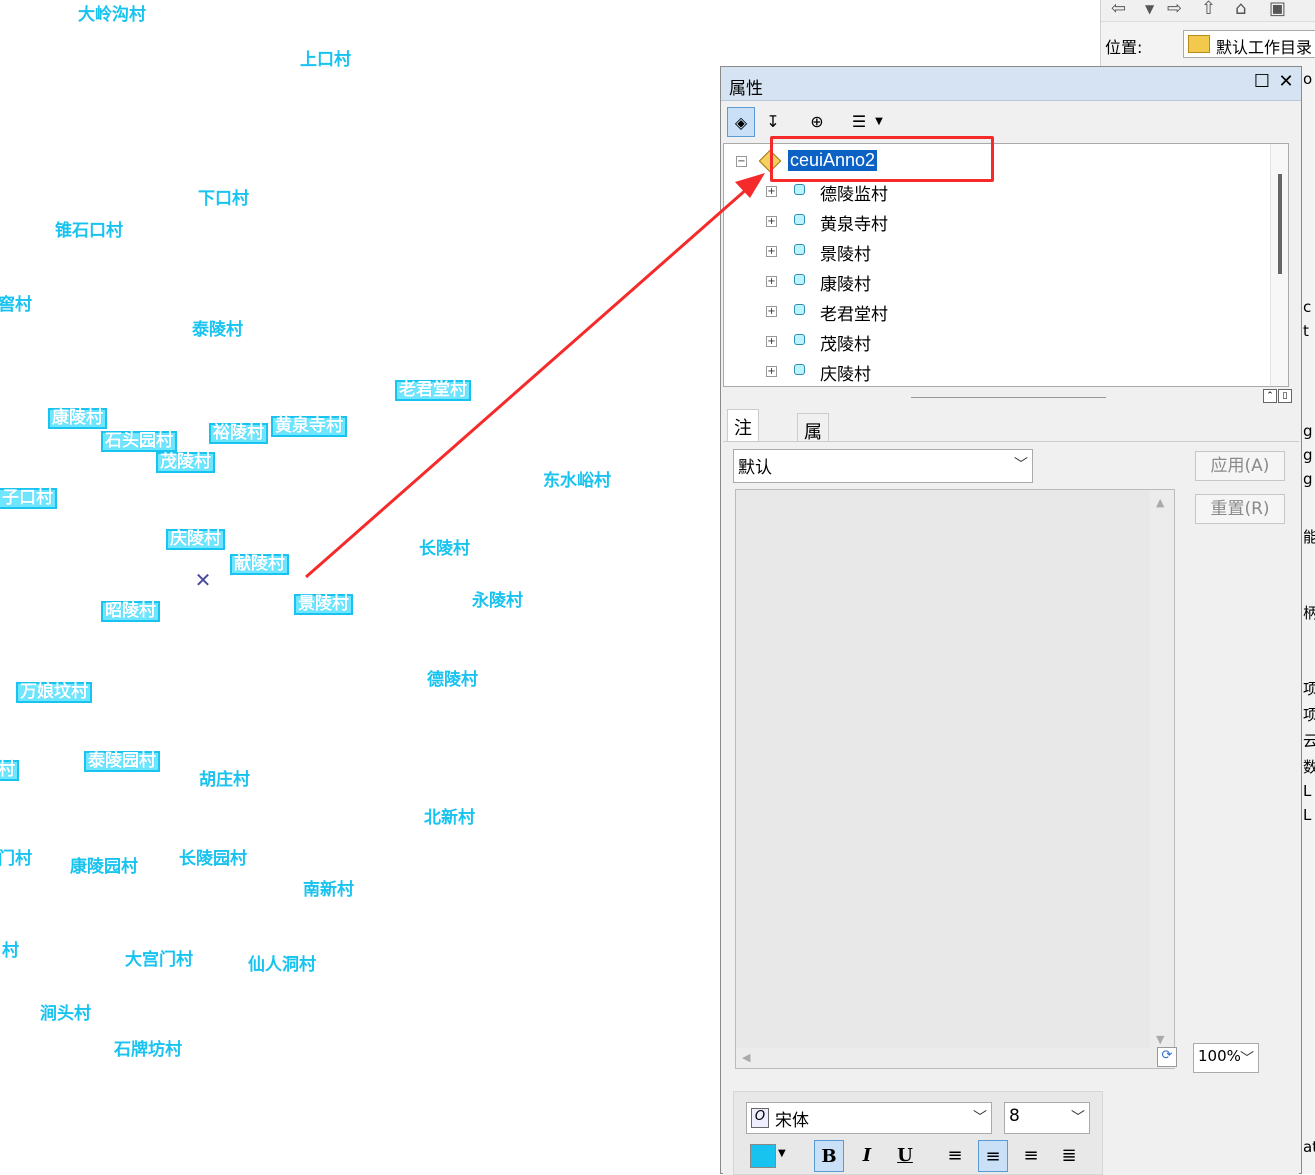  What do you see at coordinates (223, 199) in the screenshot?
I see `map-label: 下口村` at bounding box center [223, 199].